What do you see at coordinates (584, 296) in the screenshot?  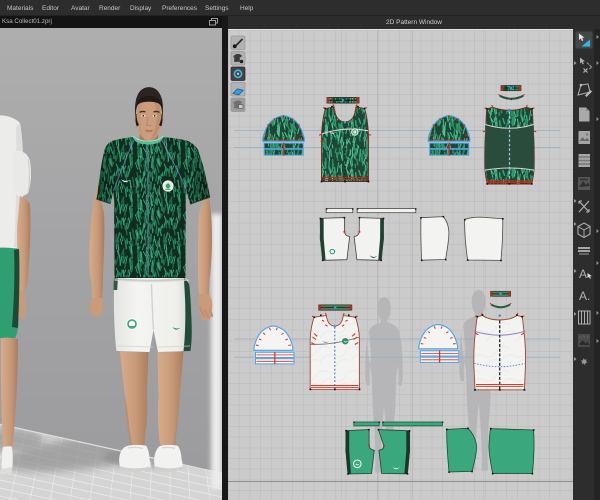 I see `svg-text: A.` at bounding box center [584, 296].